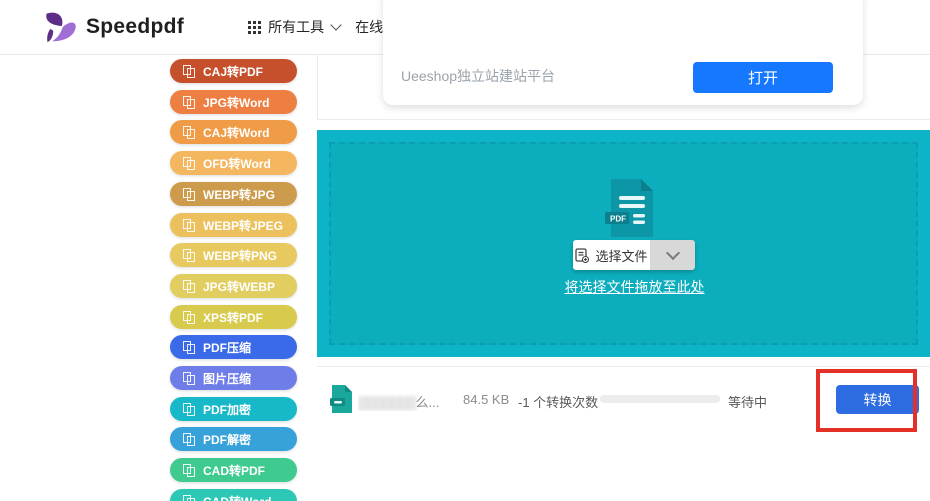 The width and height of the screenshot is (930, 501). Describe the element at coordinates (227, 439) in the screenshot. I see `sidebar-item-label: PDF解密` at that location.